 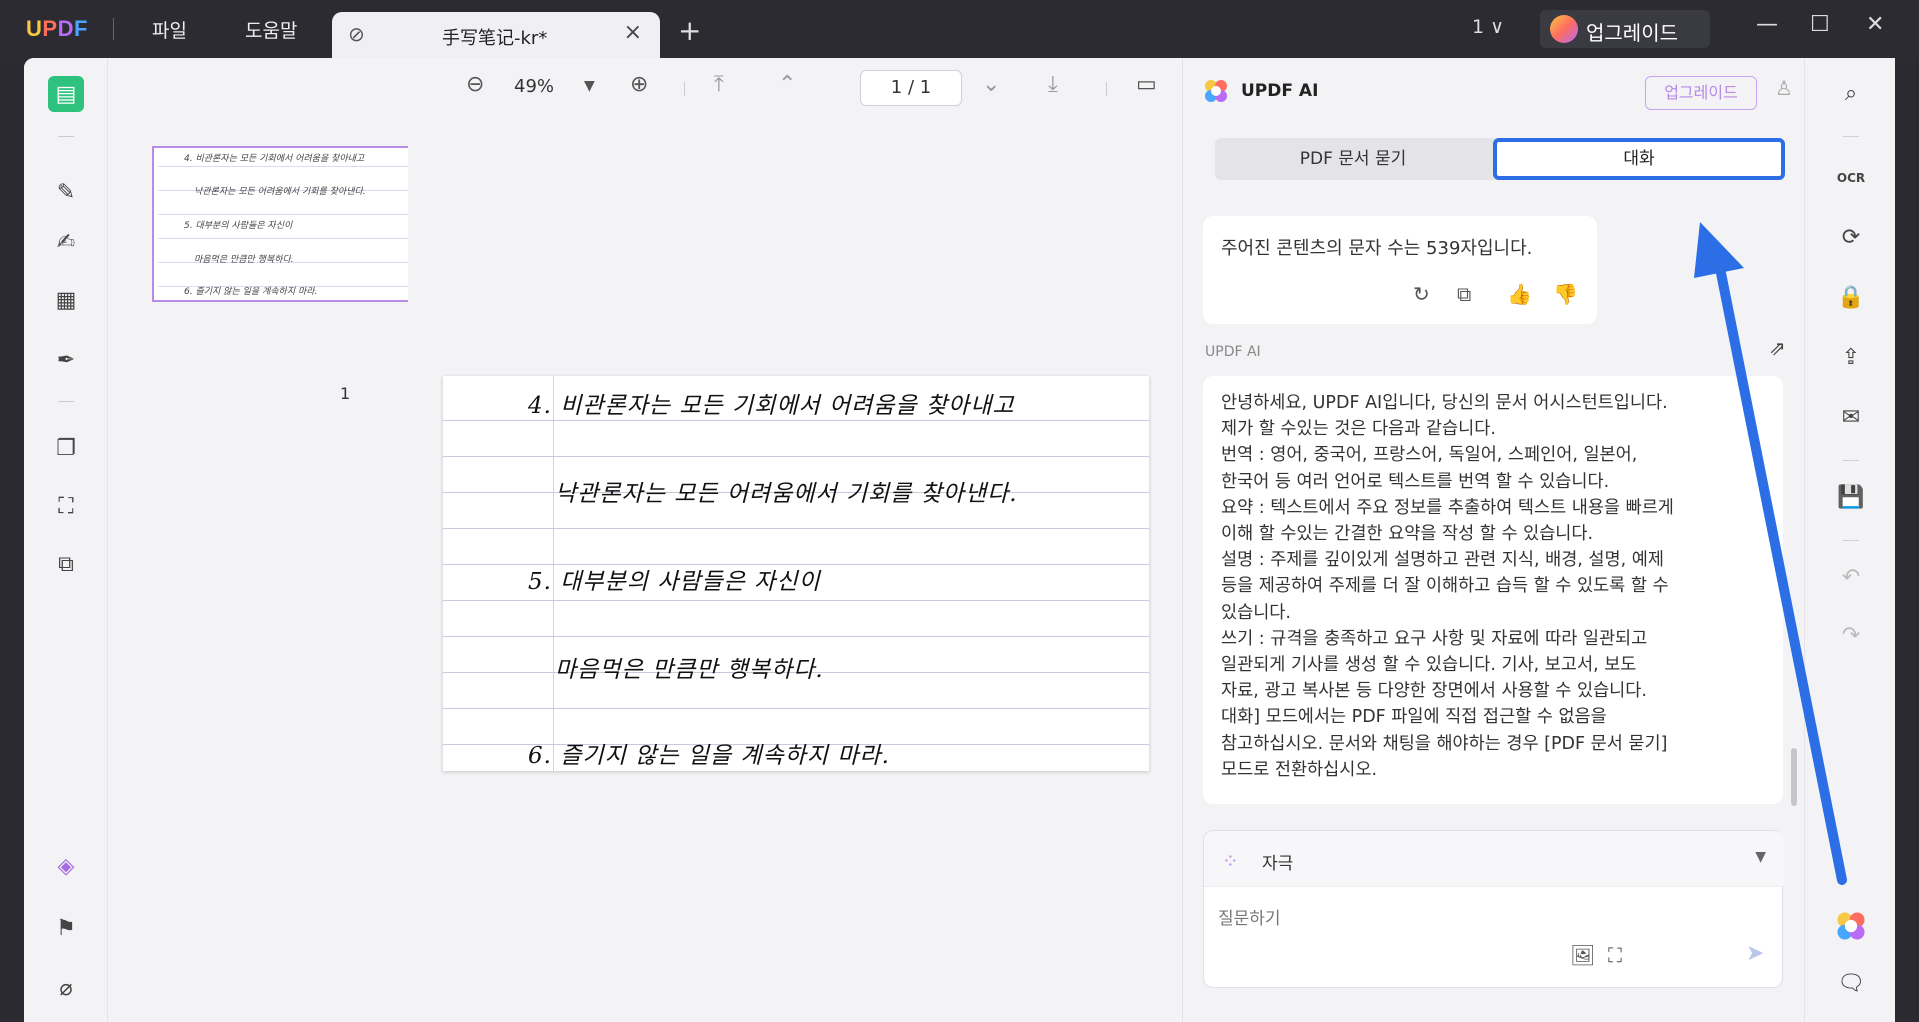 What do you see at coordinates (1488, 27) in the screenshot?
I see `window-count-dropdown: 1 ∨` at bounding box center [1488, 27].